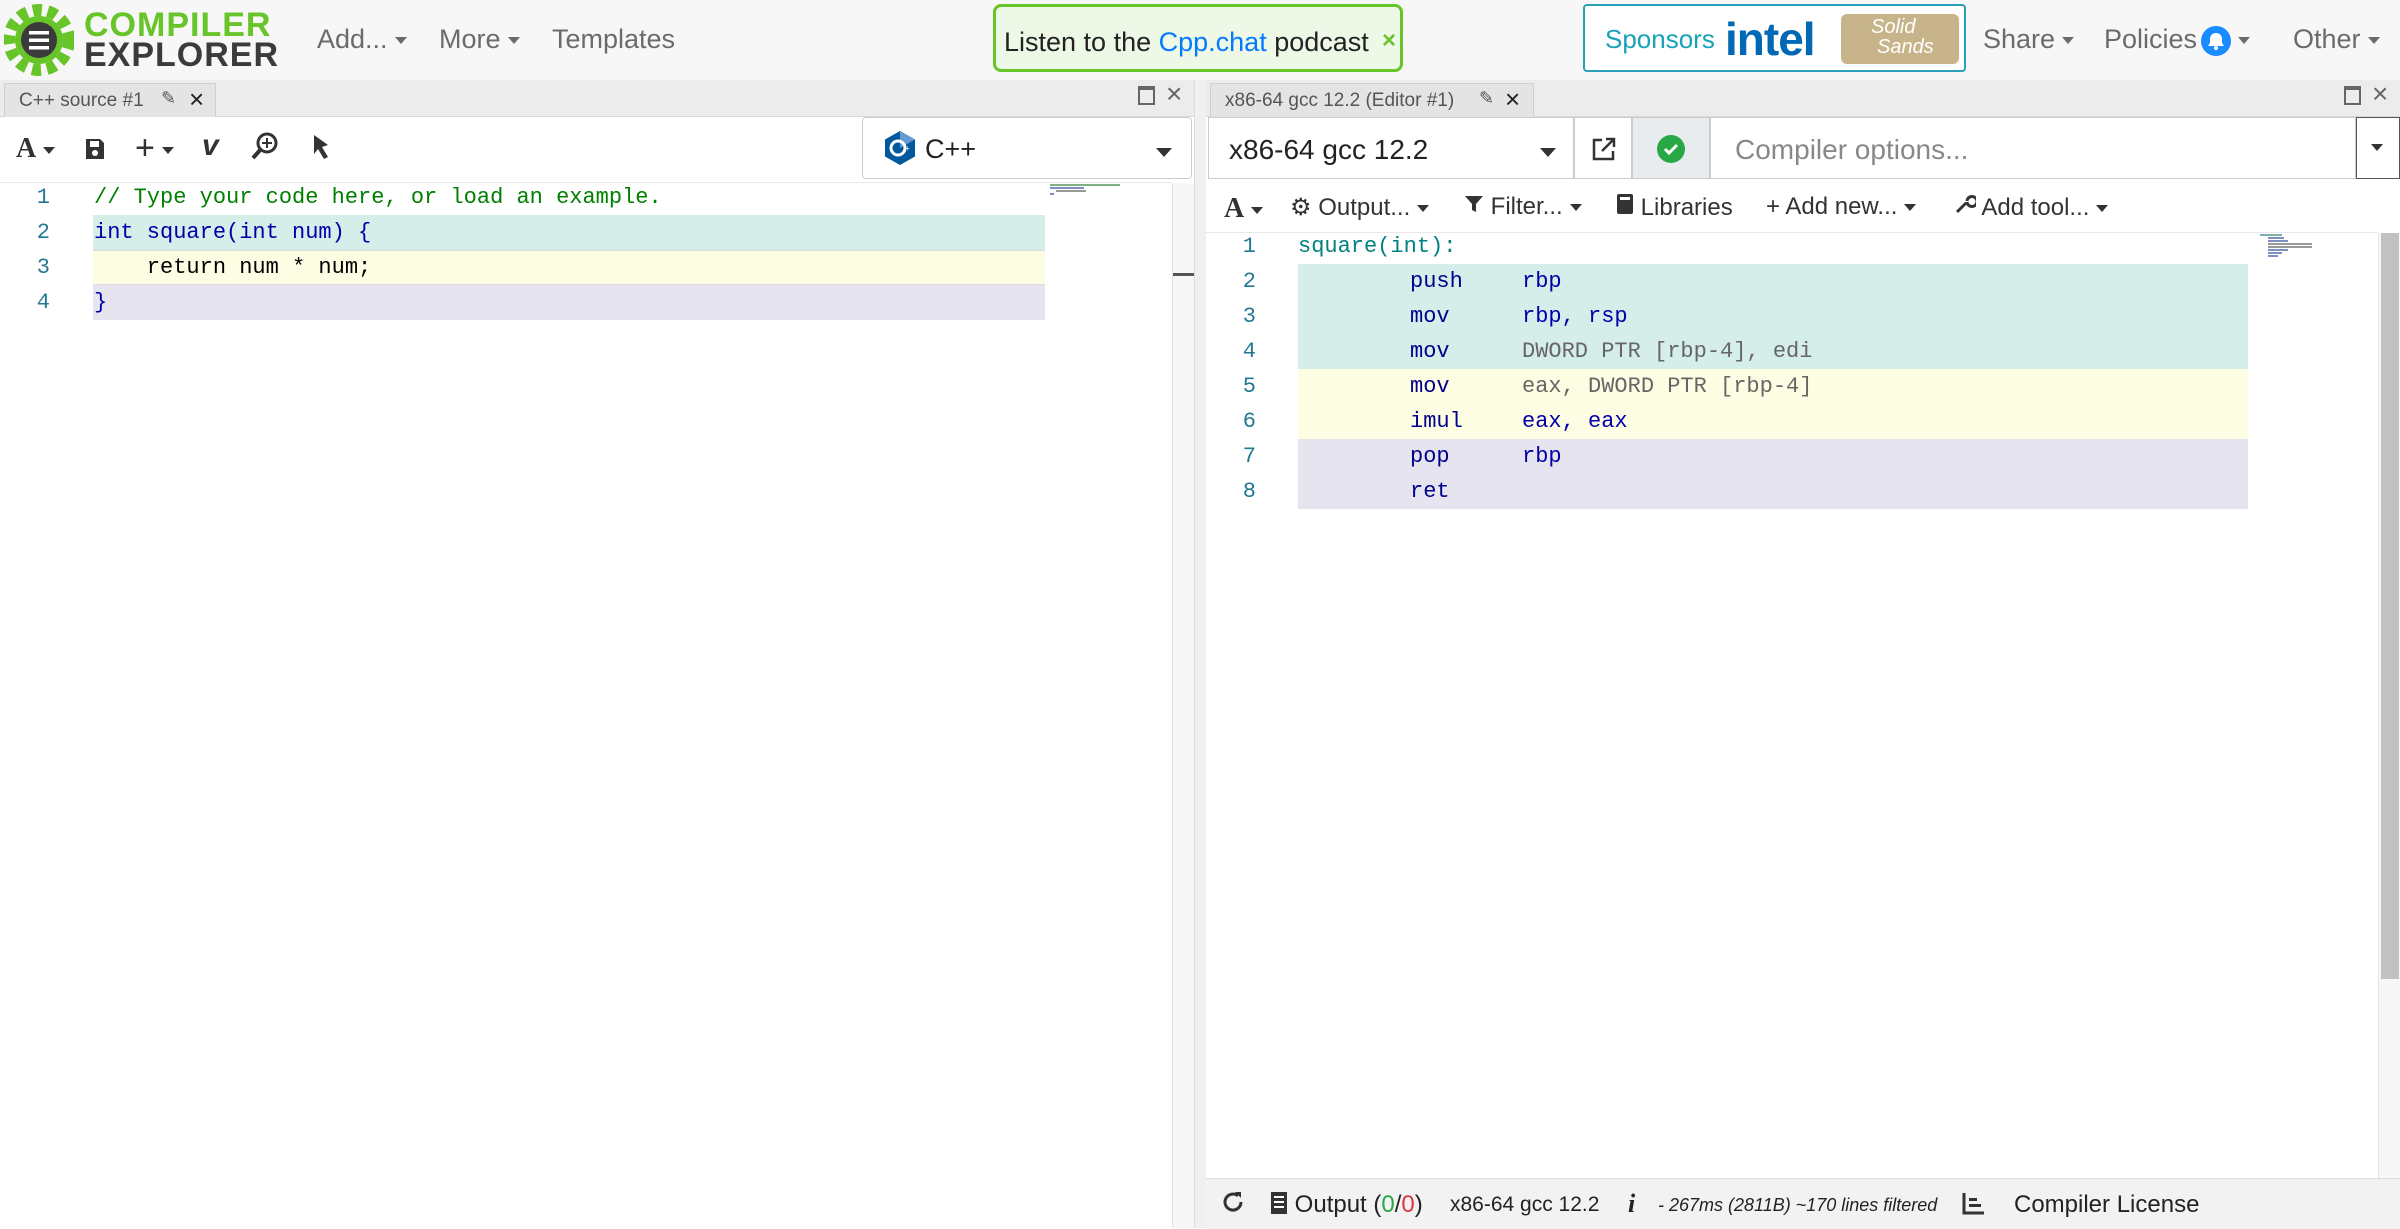 The width and height of the screenshot is (2400, 1229). I want to click on popout-button, so click(1603, 148).